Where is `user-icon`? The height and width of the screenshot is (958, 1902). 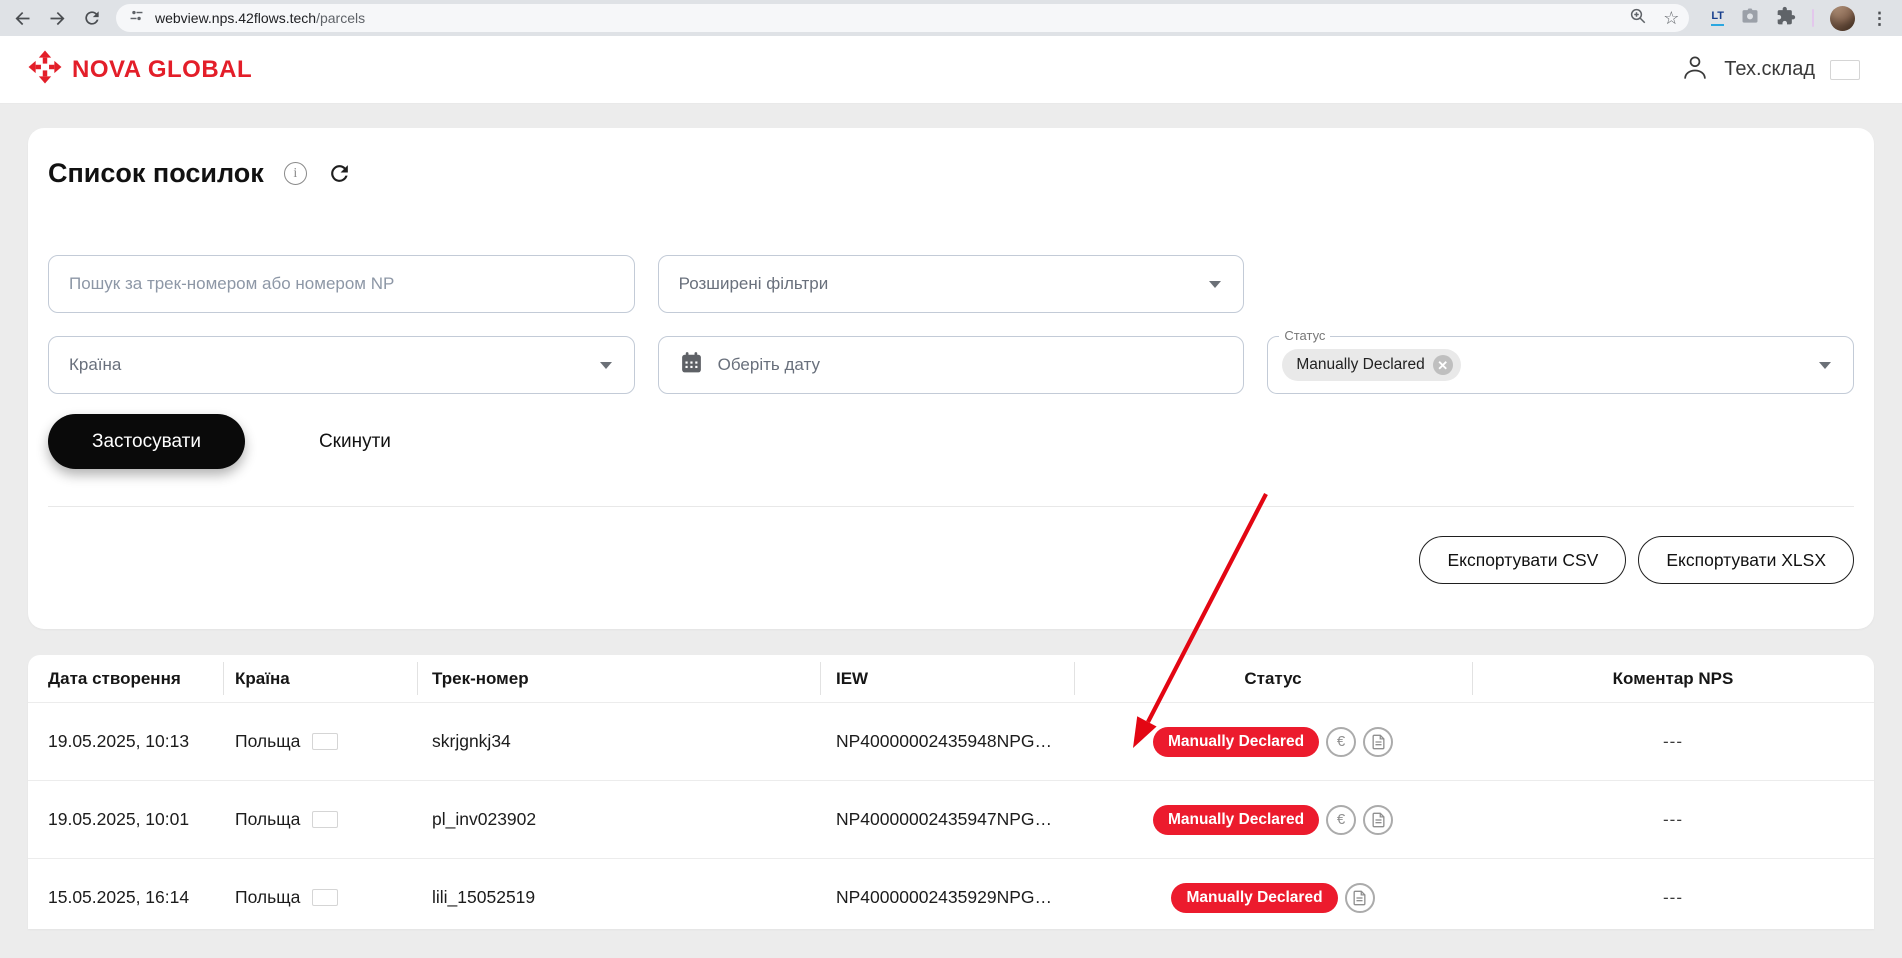
user-icon is located at coordinates (1695, 69).